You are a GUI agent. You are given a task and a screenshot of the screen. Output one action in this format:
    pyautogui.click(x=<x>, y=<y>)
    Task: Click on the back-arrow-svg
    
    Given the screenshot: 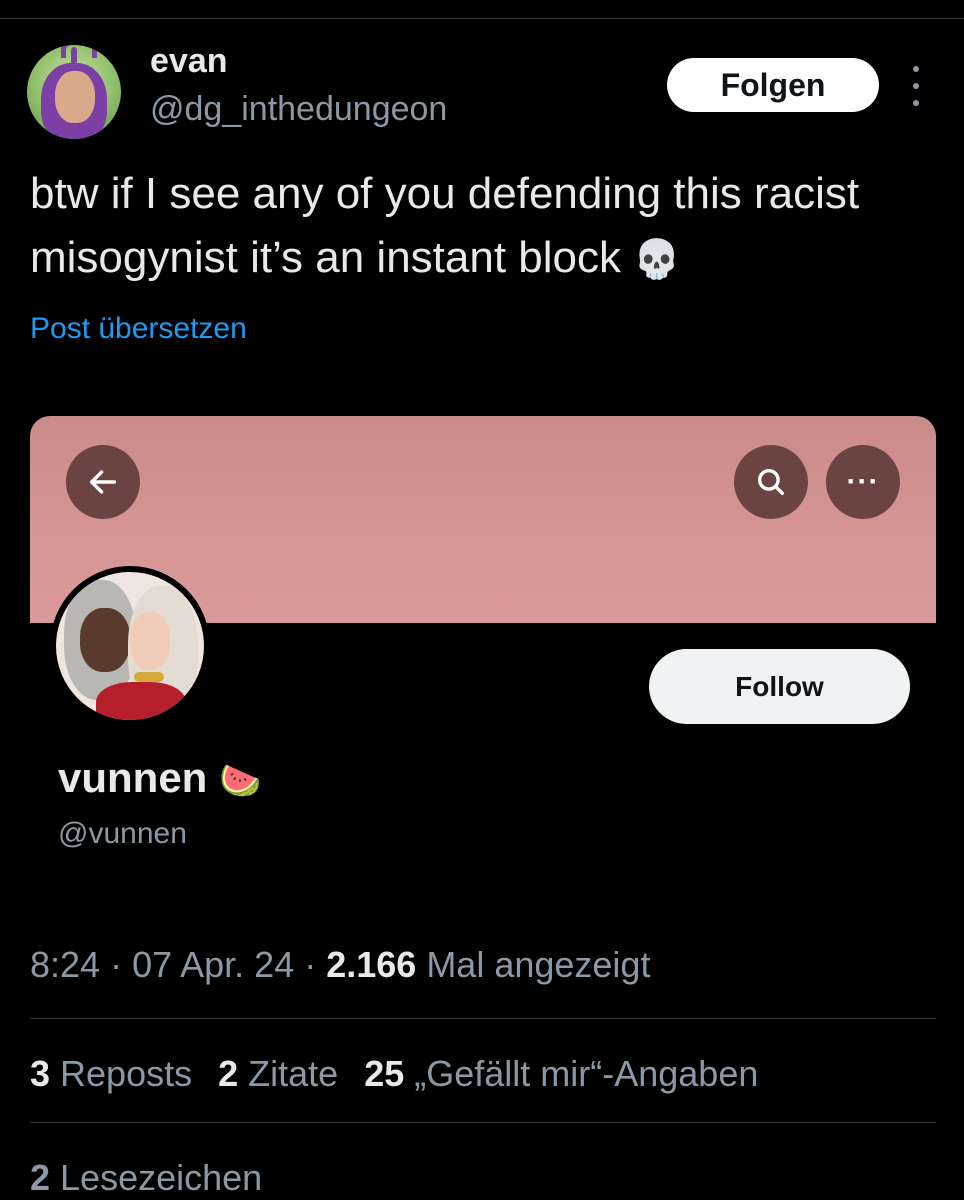 What is the action you would take?
    pyautogui.click(x=103, y=482)
    